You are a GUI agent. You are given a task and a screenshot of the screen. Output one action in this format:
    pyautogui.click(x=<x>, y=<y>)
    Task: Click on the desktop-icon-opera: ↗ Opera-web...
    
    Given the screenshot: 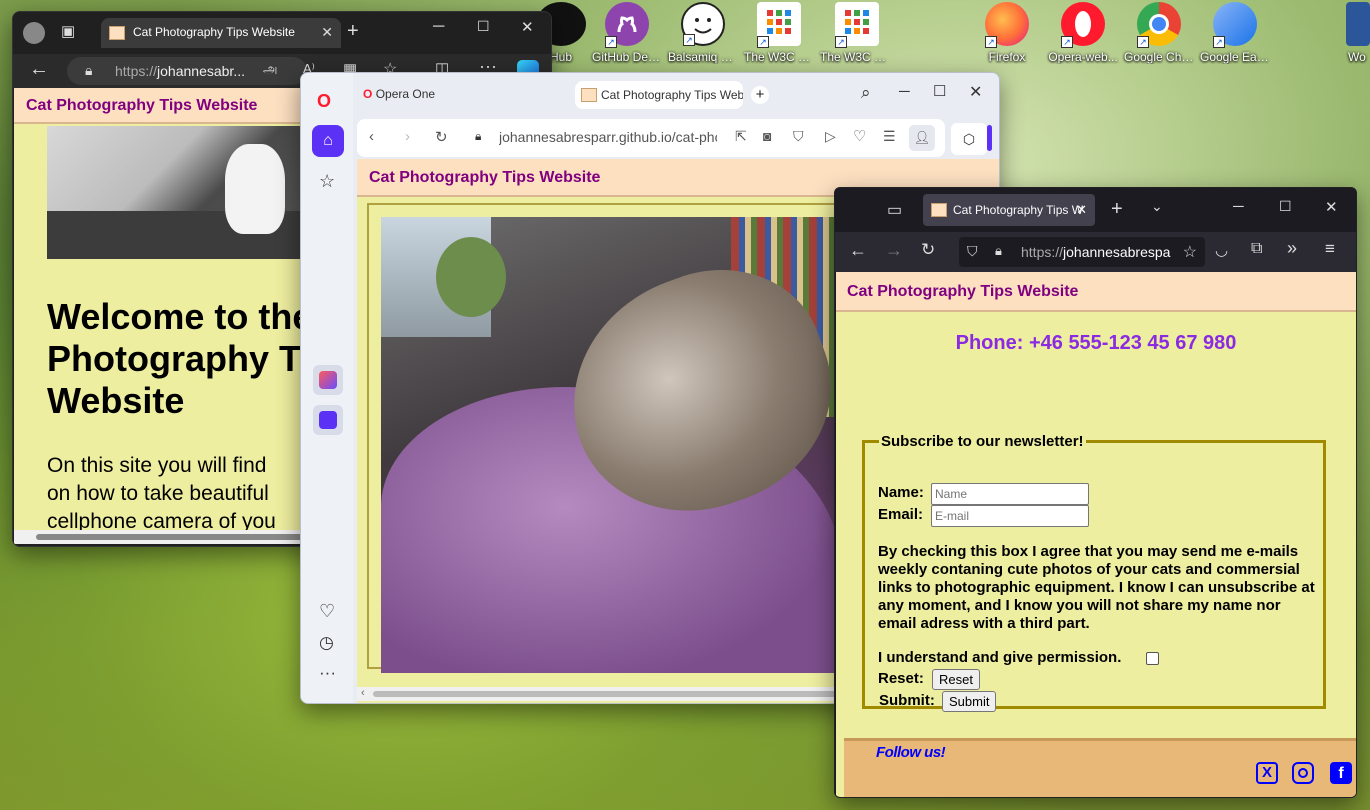 What is the action you would take?
    pyautogui.click(x=1083, y=32)
    